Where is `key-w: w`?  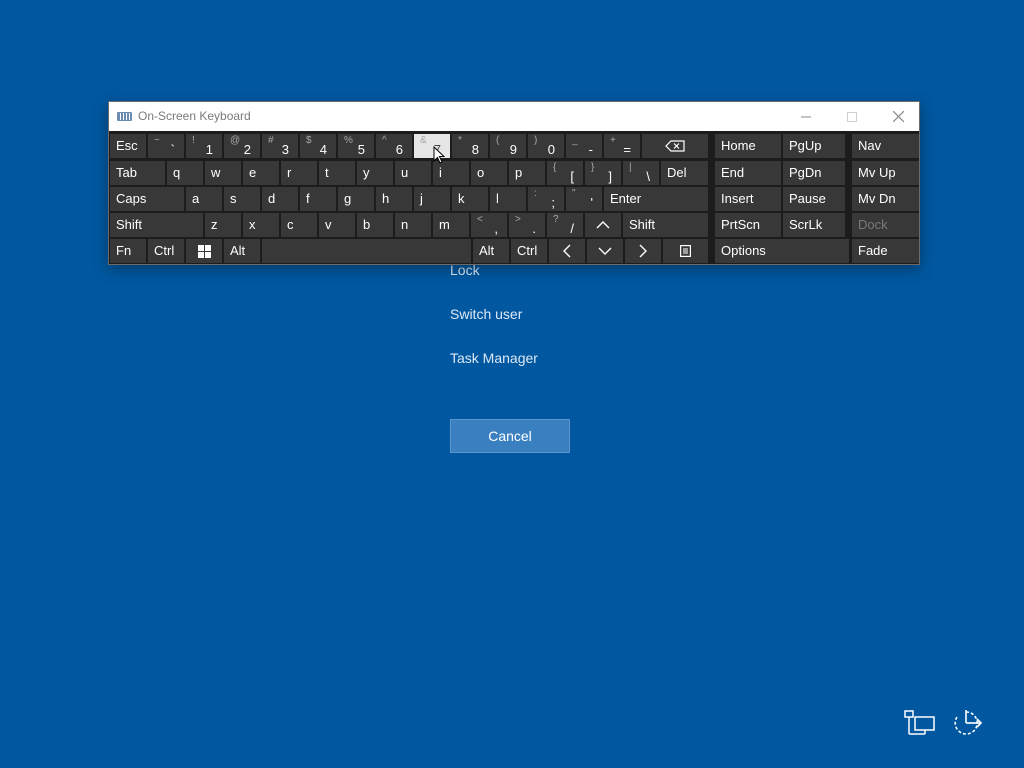
key-w: w is located at coordinates (223, 173).